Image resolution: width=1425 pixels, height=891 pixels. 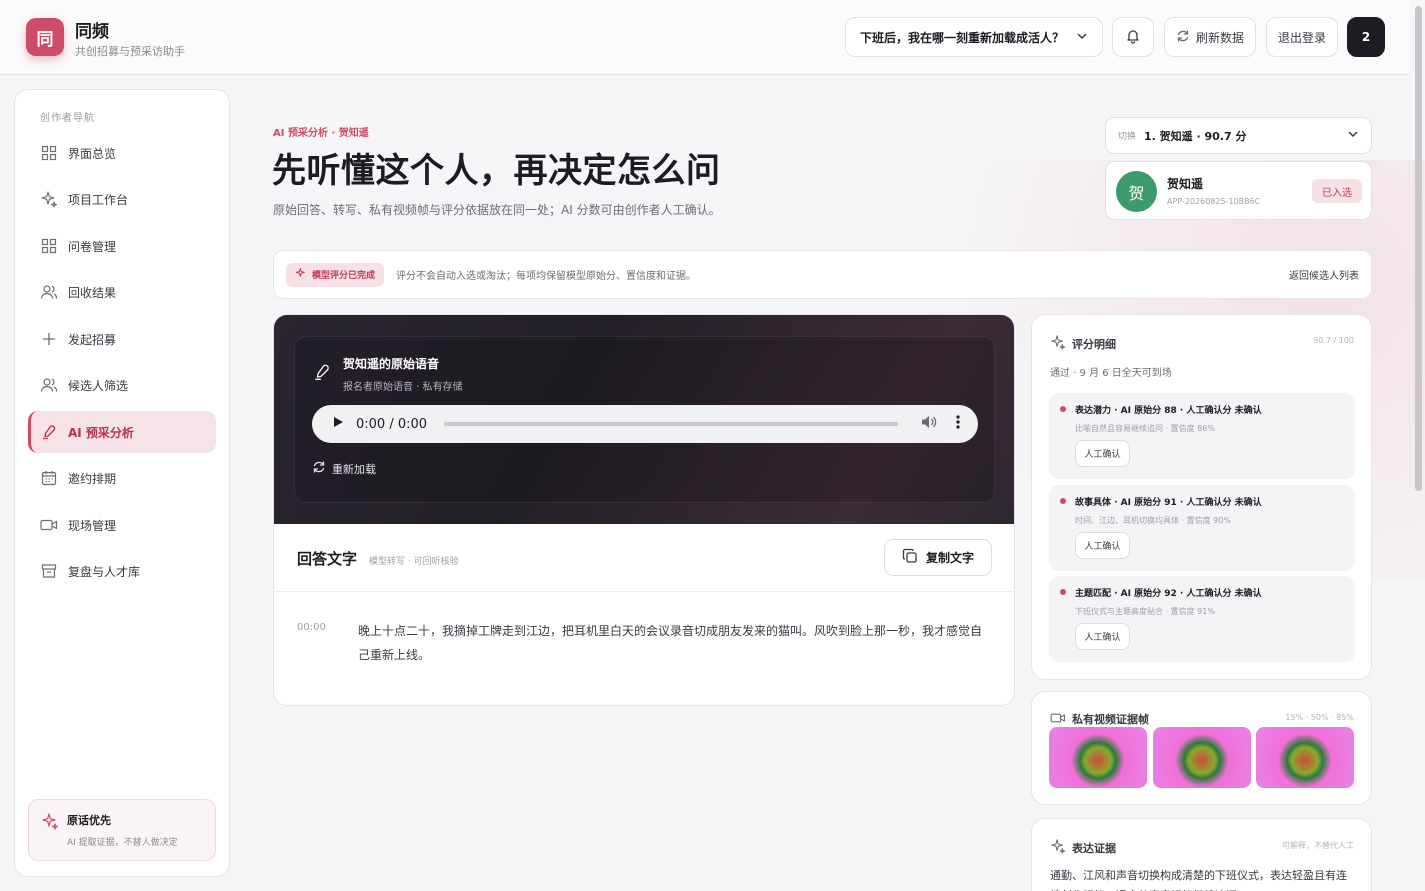 What do you see at coordinates (1133, 37) in the screenshot?
I see `notification-button` at bounding box center [1133, 37].